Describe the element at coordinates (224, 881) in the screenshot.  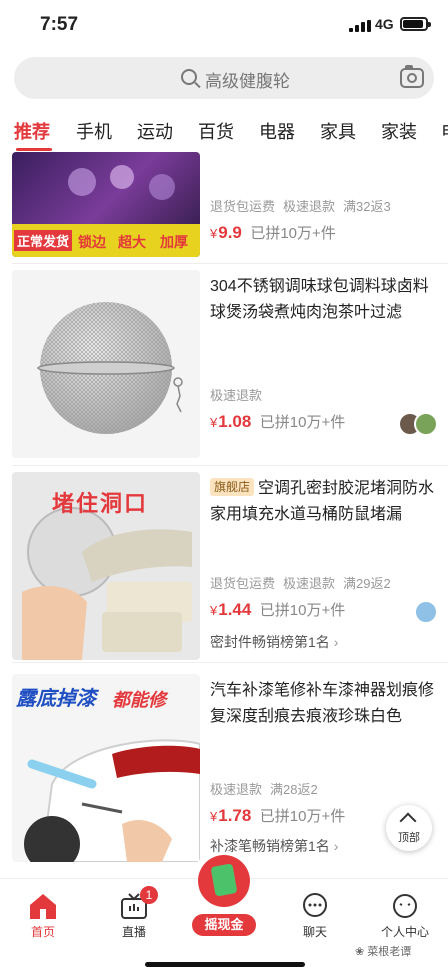
I see `shake-cash-icon` at that location.